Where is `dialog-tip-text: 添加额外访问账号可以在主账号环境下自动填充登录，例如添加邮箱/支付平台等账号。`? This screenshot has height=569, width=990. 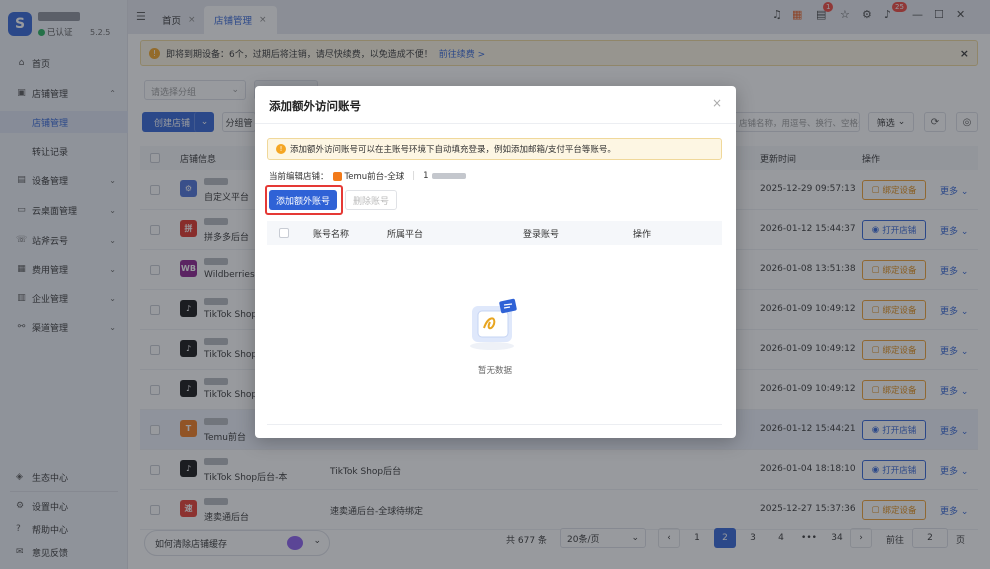 dialog-tip-text: 添加额外访问账号可以在主账号环境下自动填充登录，例如添加邮箱/支付平台等账号。 is located at coordinates (453, 150).